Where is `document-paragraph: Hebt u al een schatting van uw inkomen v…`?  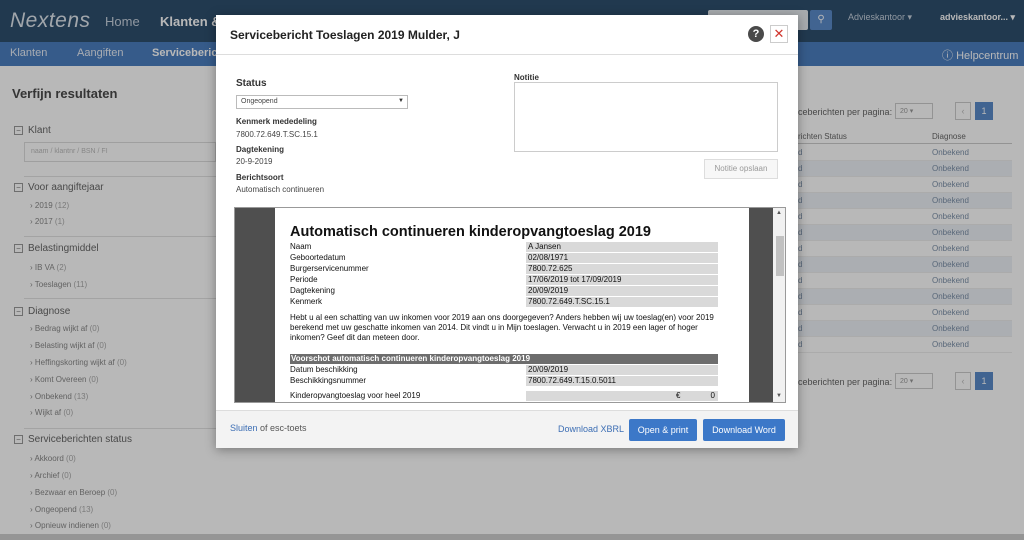
document-paragraph: Hebt u al een schatting van uw inkomen v… is located at coordinates (502, 327).